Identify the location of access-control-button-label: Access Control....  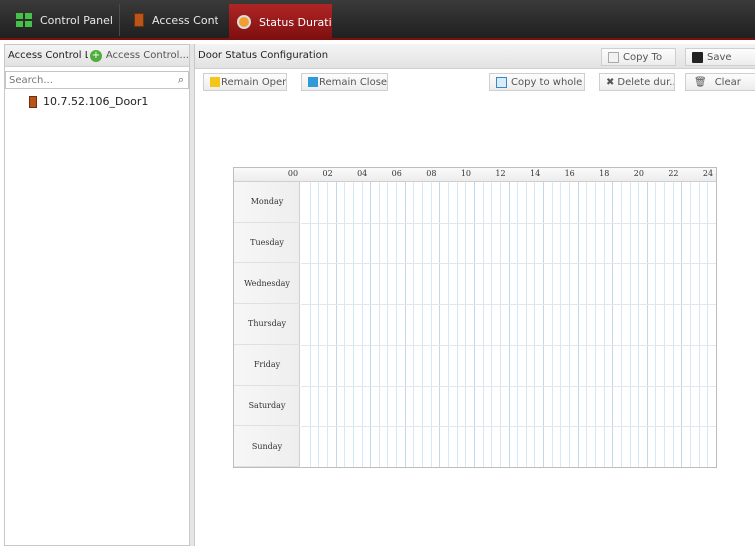
(147, 55).